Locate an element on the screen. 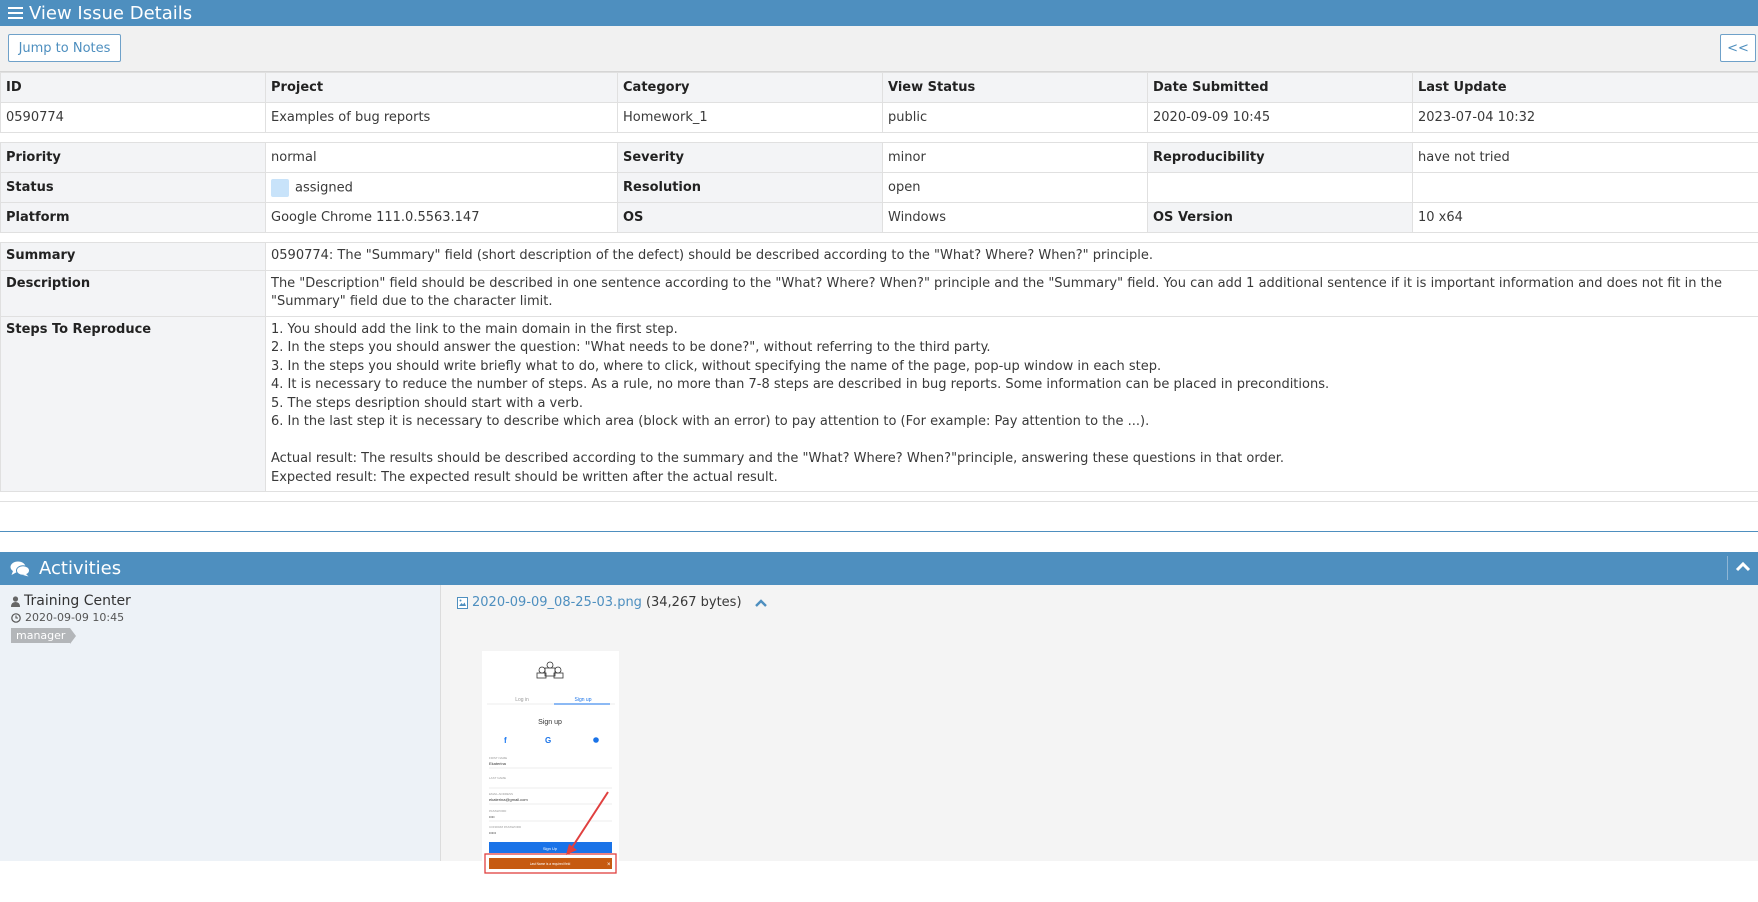 The height and width of the screenshot is (902, 1758). priority-value: normal is located at coordinates (441, 157).